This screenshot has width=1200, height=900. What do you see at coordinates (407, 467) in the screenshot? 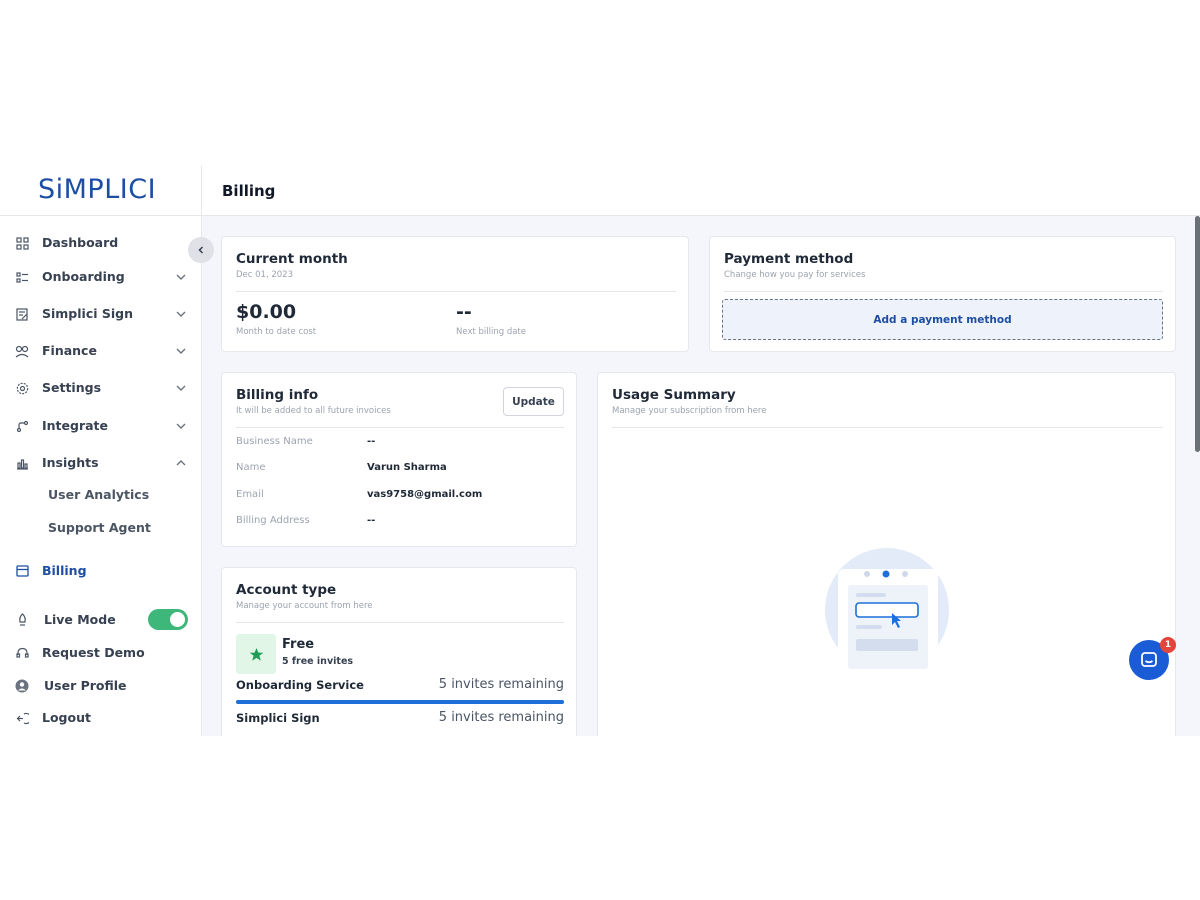
I see `name-value: Varun Sharma` at bounding box center [407, 467].